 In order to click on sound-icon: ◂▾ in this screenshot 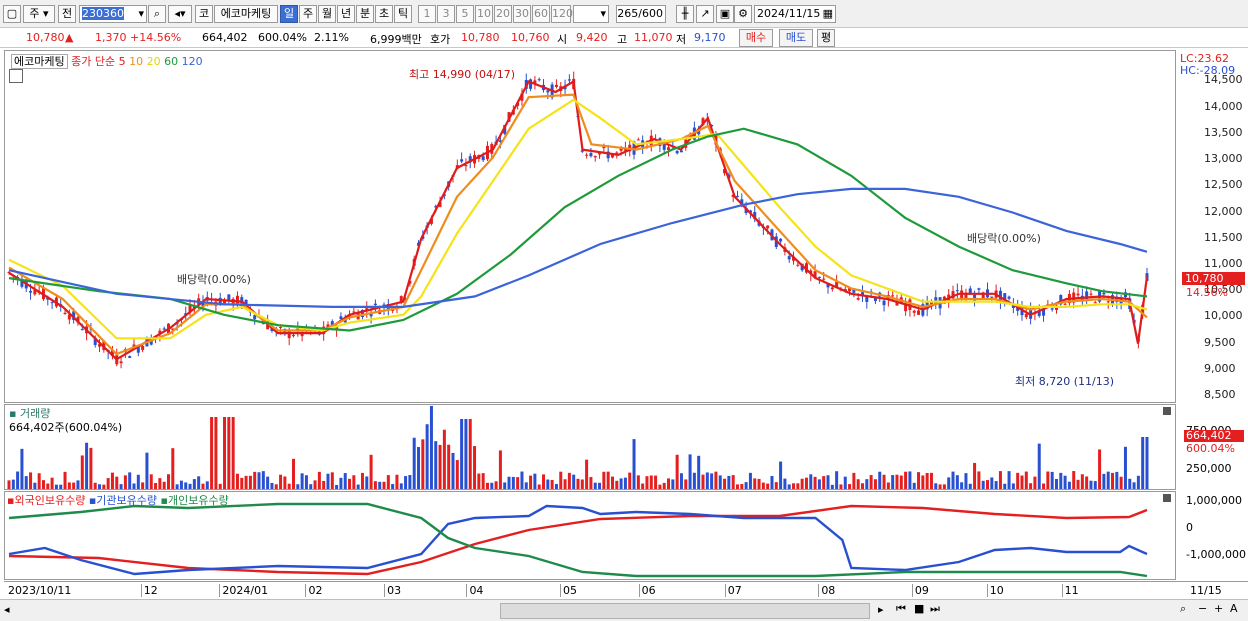, I will do `click(180, 14)`.